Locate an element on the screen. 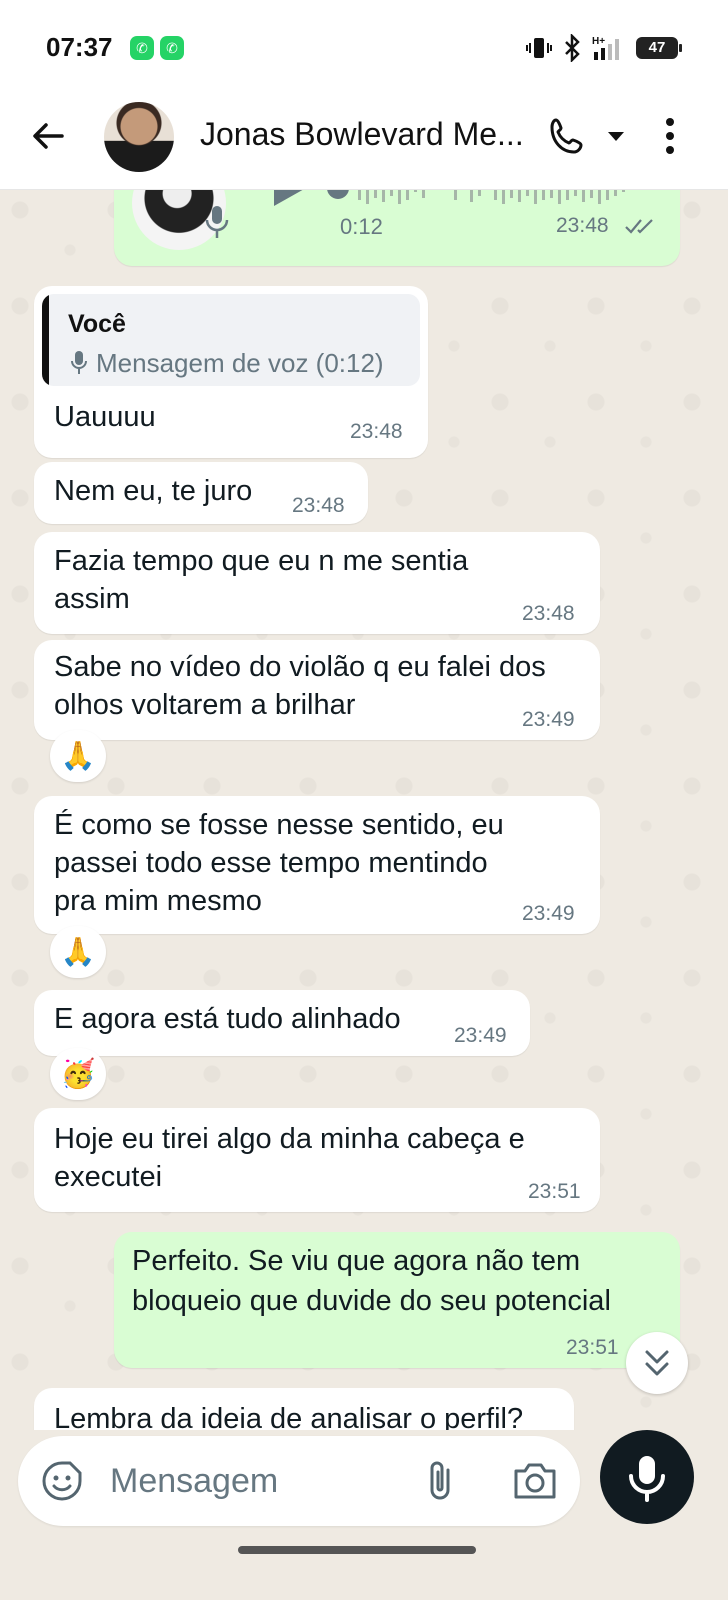  incoming-message: Lembra da ideia de analisar o perfil? is located at coordinates (304, 1409).